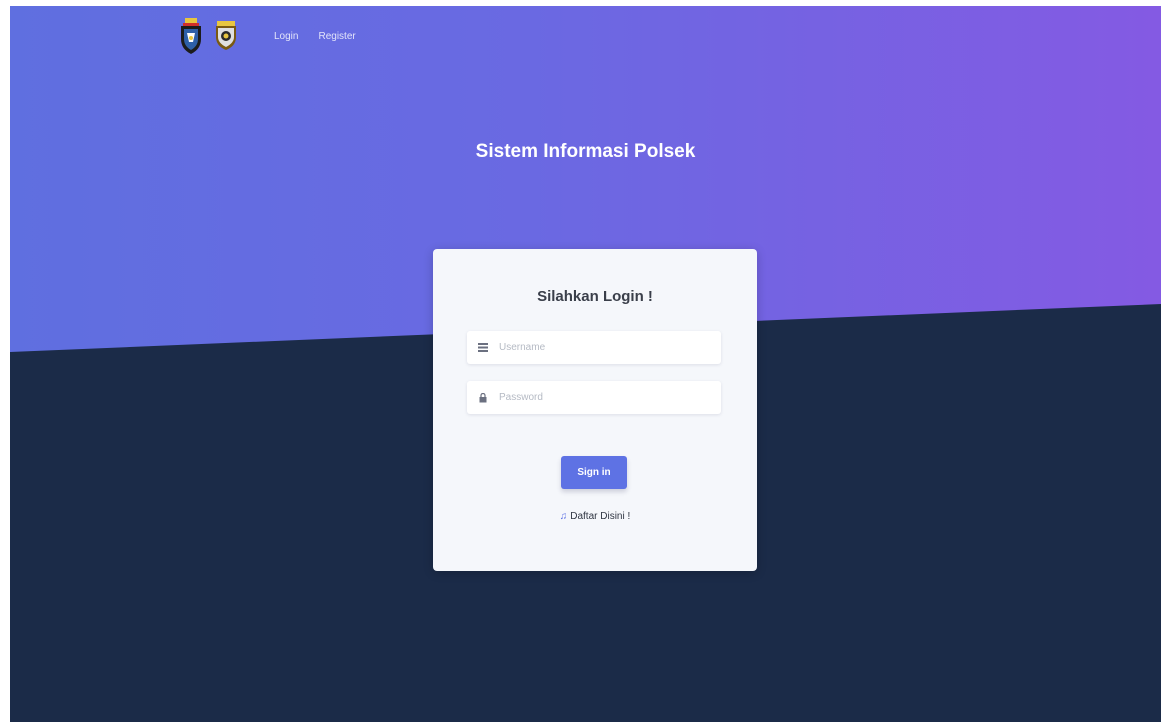 The image size is (1161, 722). I want to click on register-link-label: Daftar Disini !, so click(600, 516).